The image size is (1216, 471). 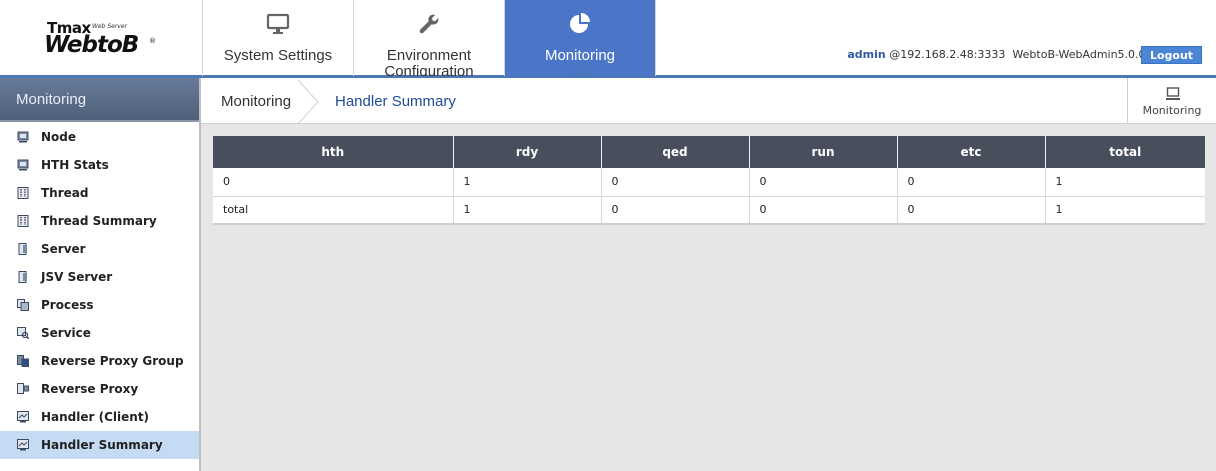 I want to click on sidebar-item-node: Node, so click(x=99, y=137).